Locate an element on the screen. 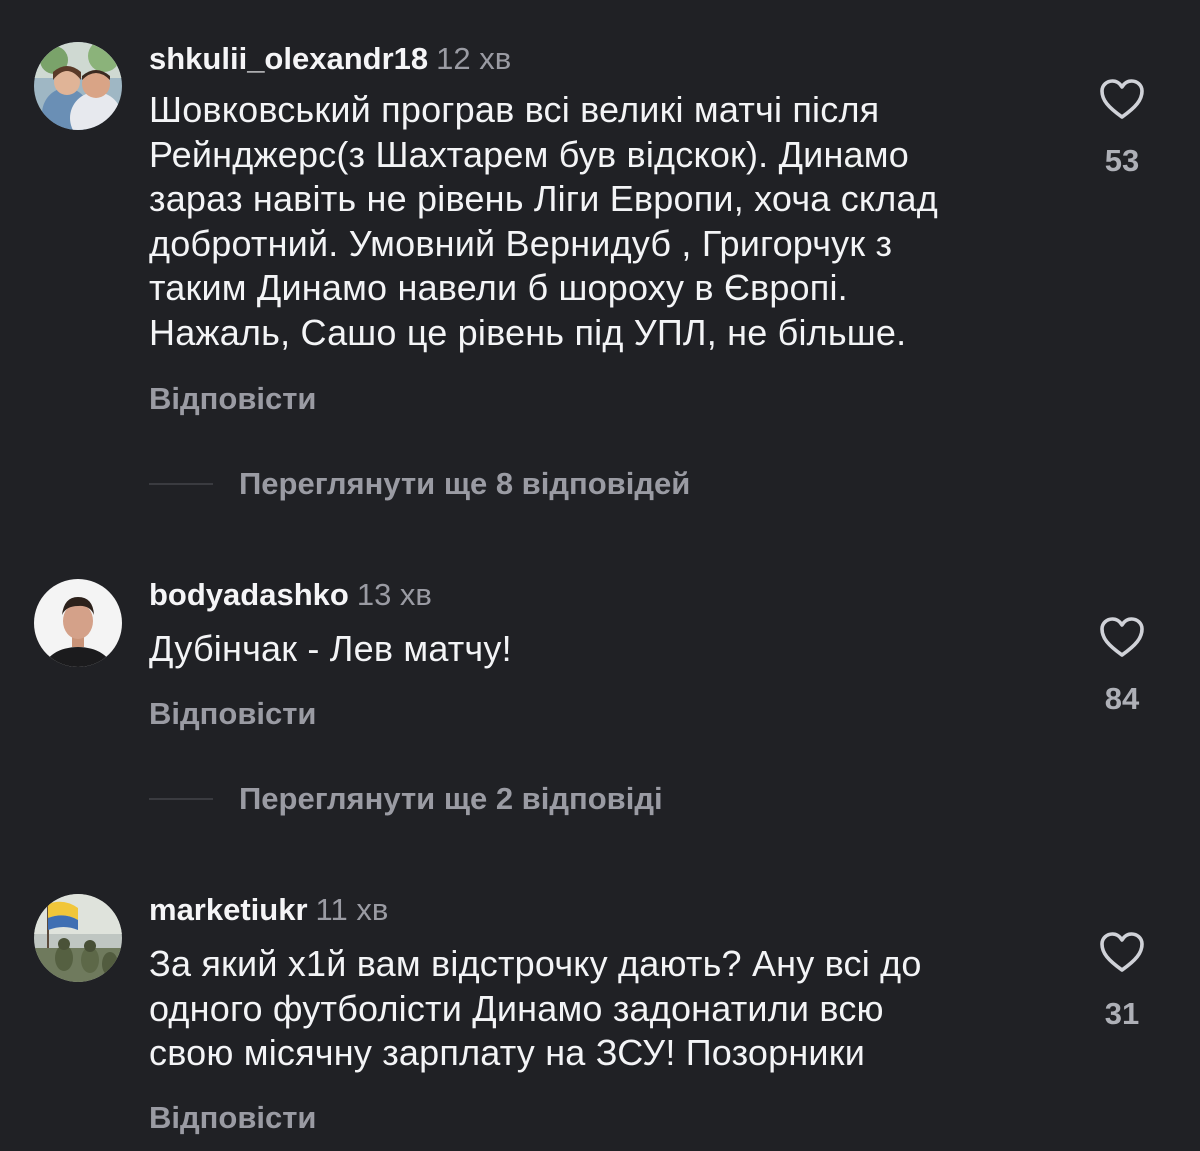 The image size is (1200, 1151). like-control: 53 is located at coordinates (1122, 129).